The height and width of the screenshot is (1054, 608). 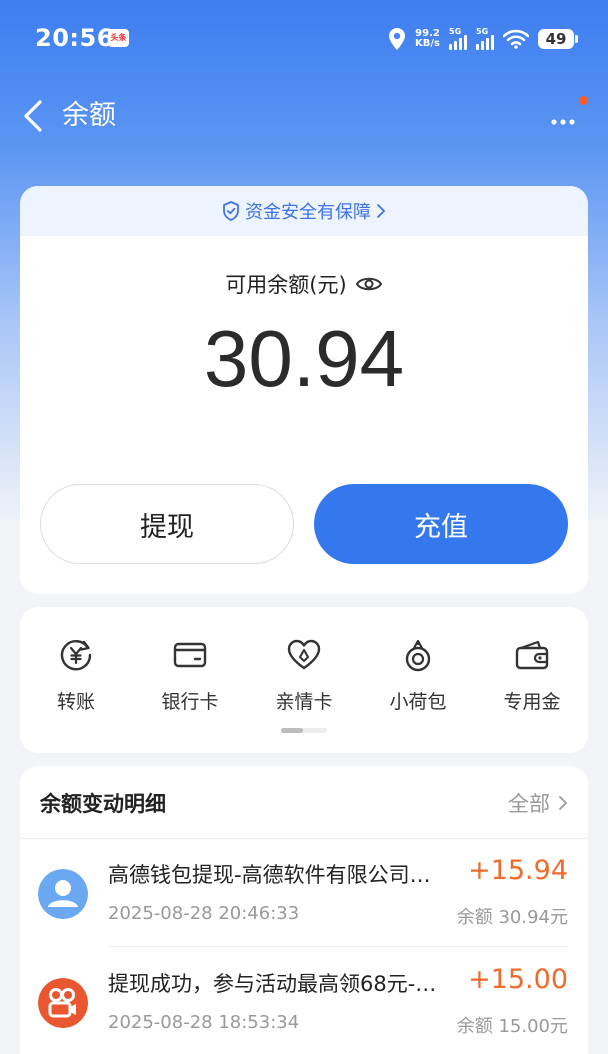 What do you see at coordinates (304, 116) in the screenshot?
I see `app-header: 余额` at bounding box center [304, 116].